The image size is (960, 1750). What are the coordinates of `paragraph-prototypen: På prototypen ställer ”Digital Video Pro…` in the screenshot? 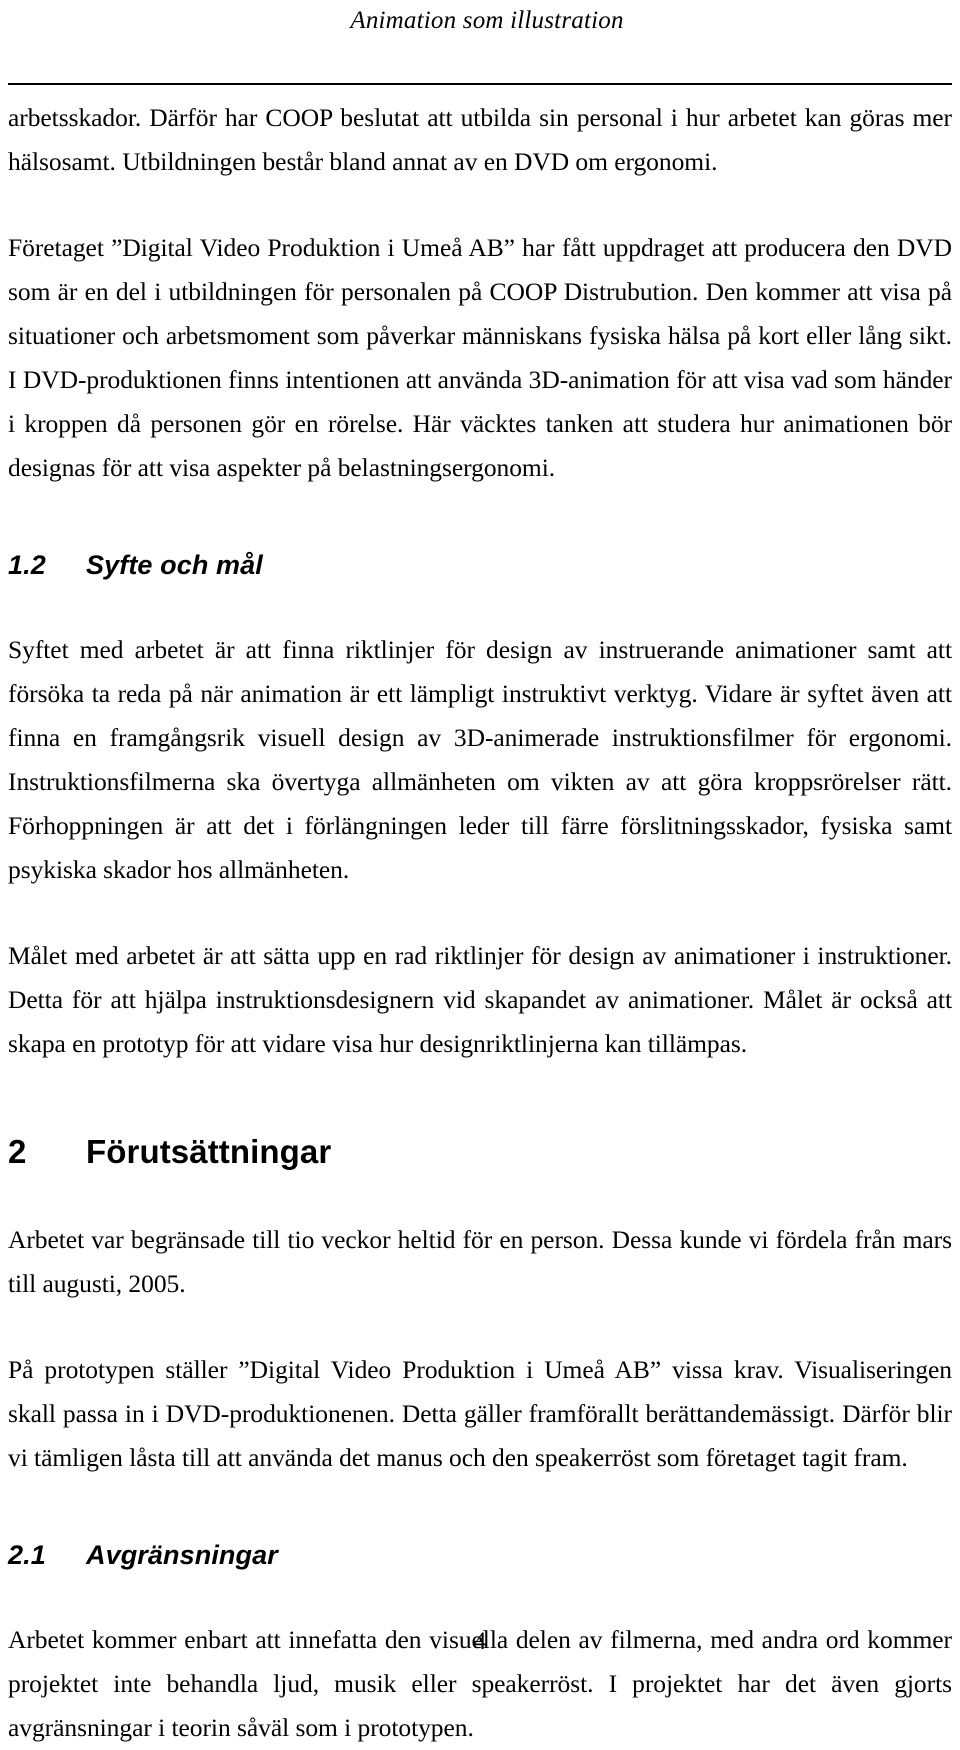 It's located at (480, 1413).